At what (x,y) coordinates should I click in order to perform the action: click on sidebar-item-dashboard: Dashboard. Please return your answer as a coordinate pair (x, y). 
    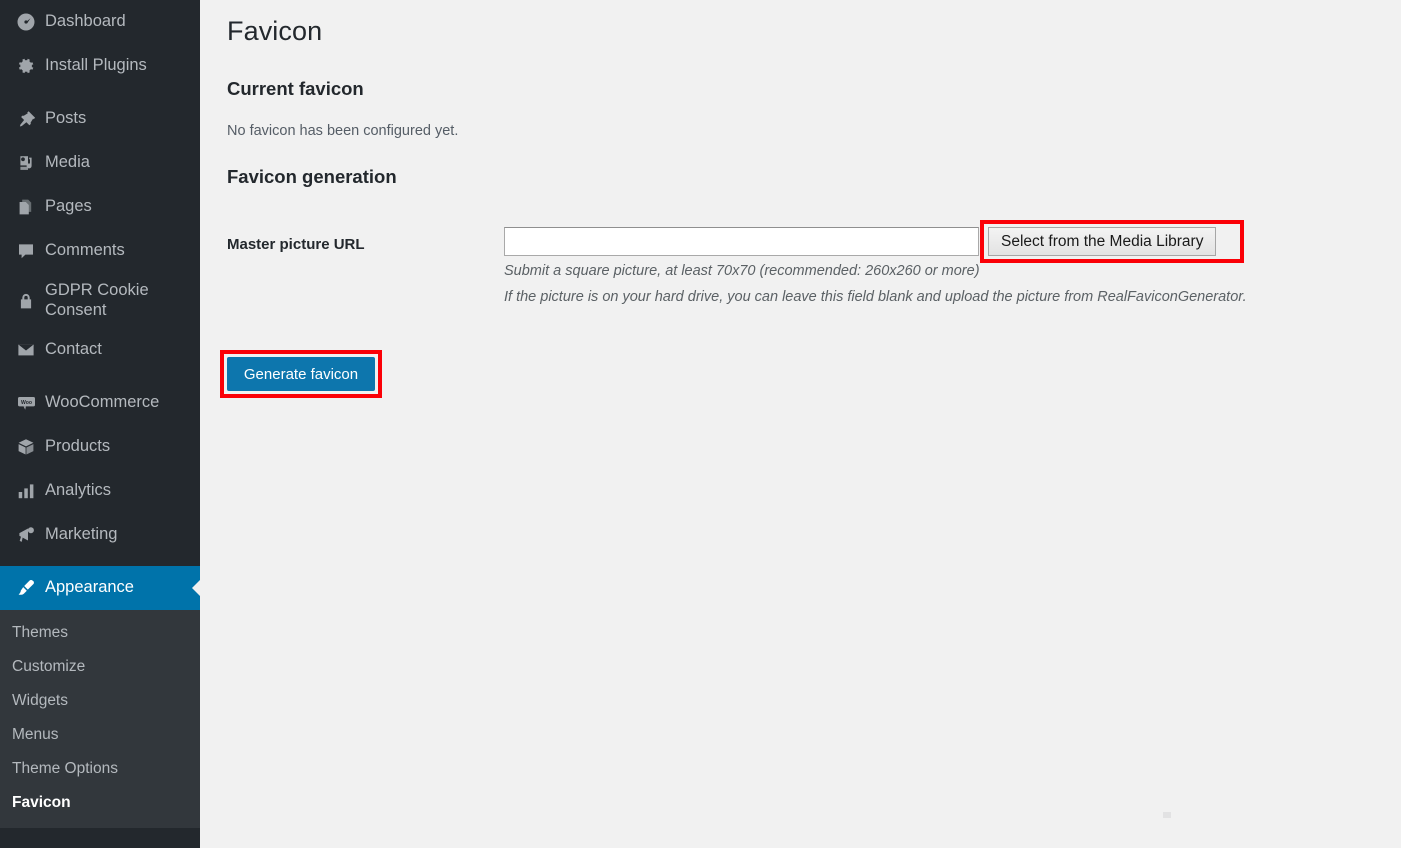
    Looking at the image, I should click on (100, 22).